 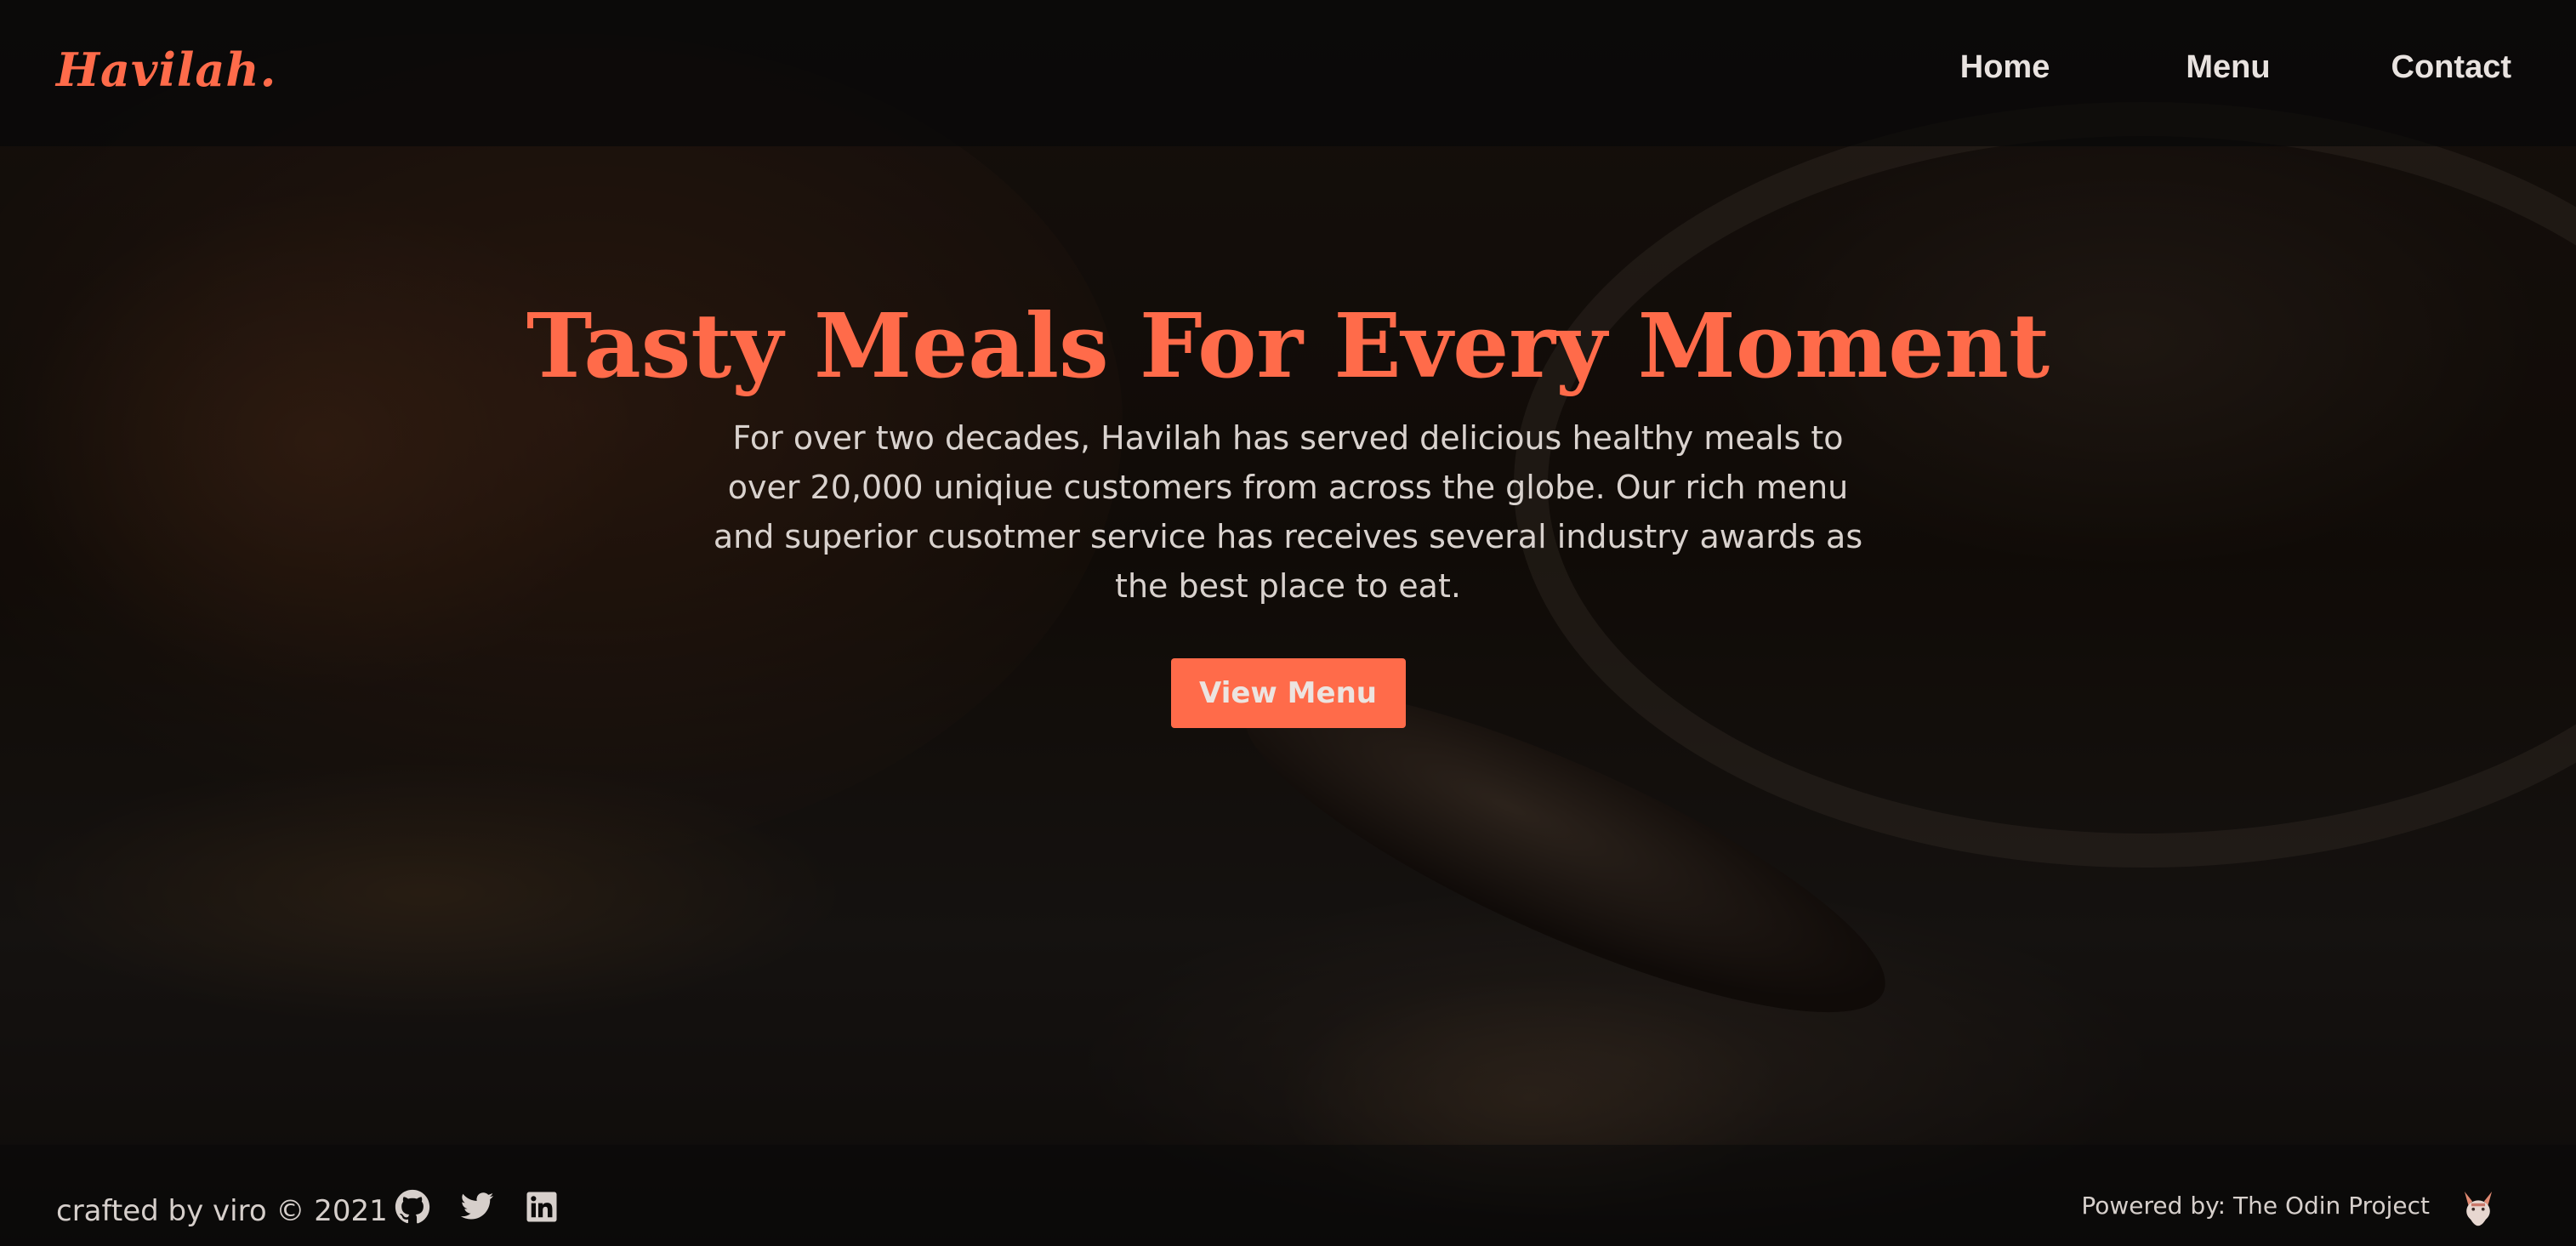 I want to click on twitter-icon, so click(x=477, y=1207).